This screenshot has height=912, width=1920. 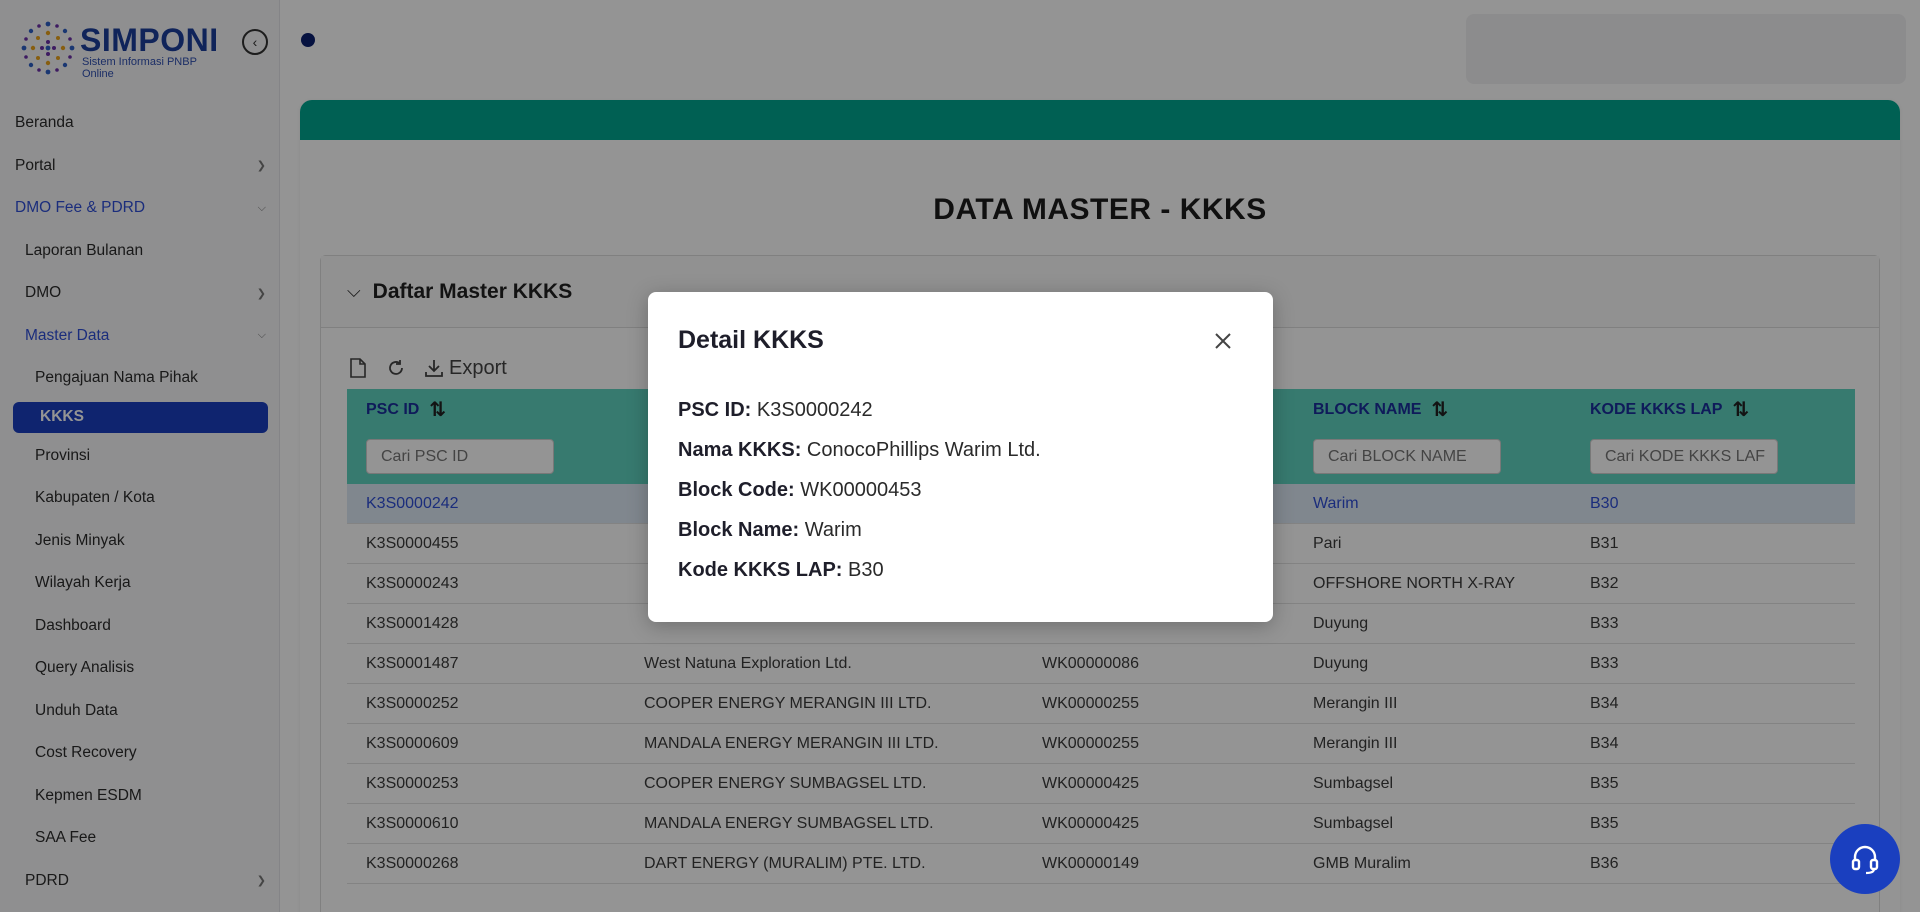 I want to click on headset-icon, so click(x=1865, y=860).